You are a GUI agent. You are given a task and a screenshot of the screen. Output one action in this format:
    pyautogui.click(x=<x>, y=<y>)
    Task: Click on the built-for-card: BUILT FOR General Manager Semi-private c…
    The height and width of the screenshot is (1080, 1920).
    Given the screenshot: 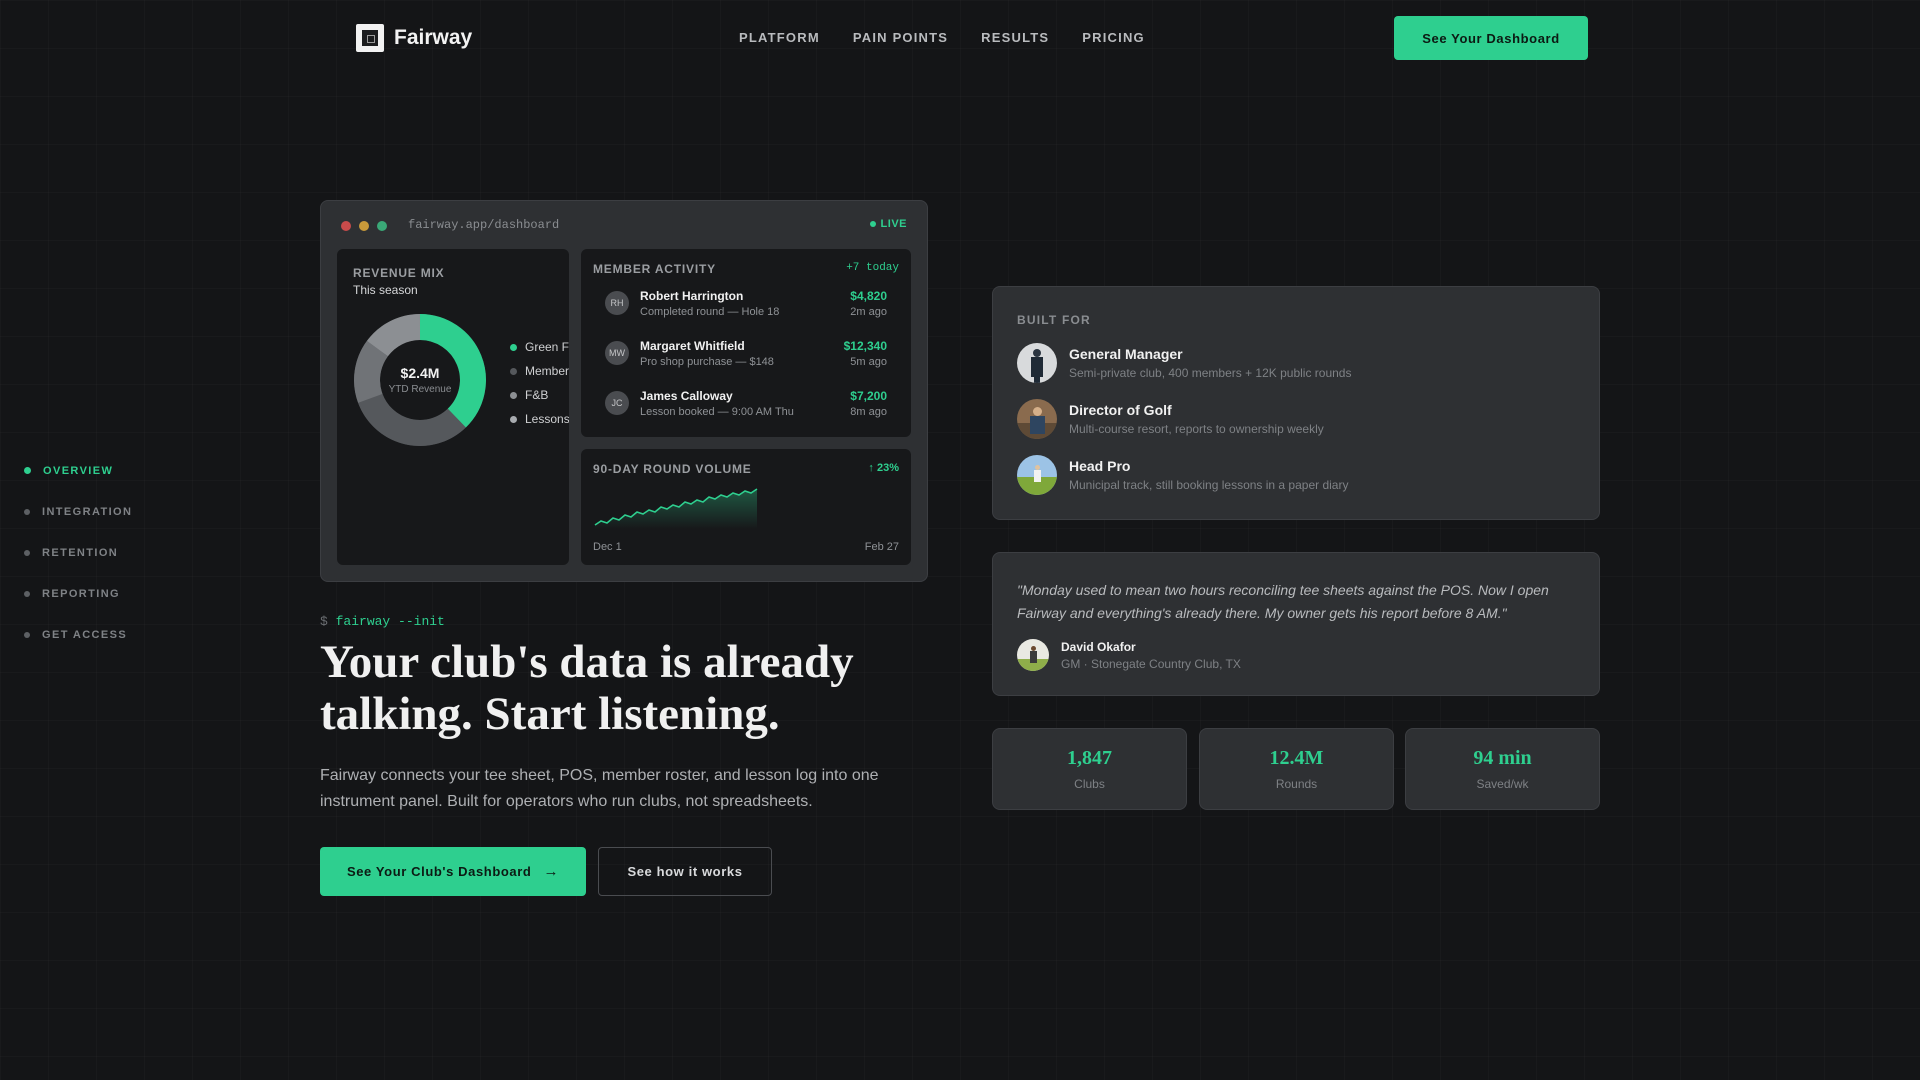 What is the action you would take?
    pyautogui.click(x=1296, y=403)
    